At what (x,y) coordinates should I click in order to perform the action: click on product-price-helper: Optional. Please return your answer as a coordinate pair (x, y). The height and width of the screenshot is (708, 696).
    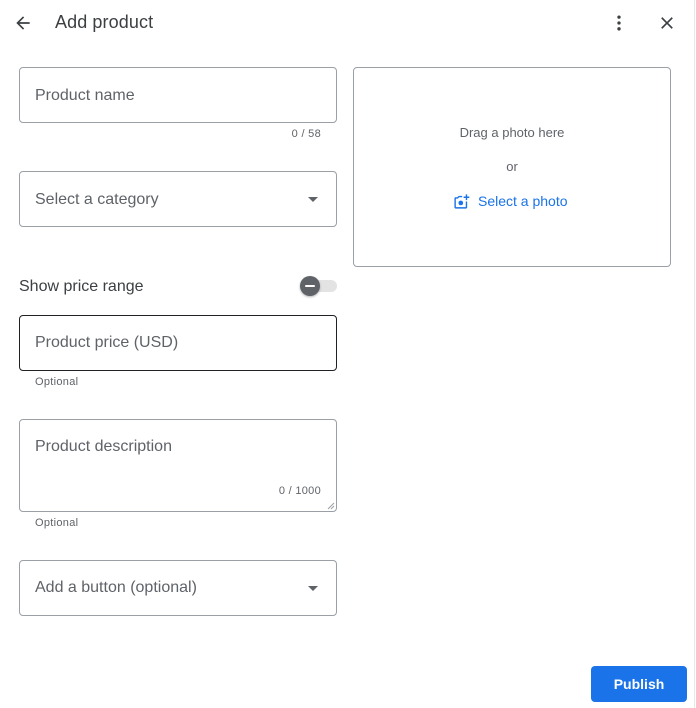
    Looking at the image, I should click on (57, 382).